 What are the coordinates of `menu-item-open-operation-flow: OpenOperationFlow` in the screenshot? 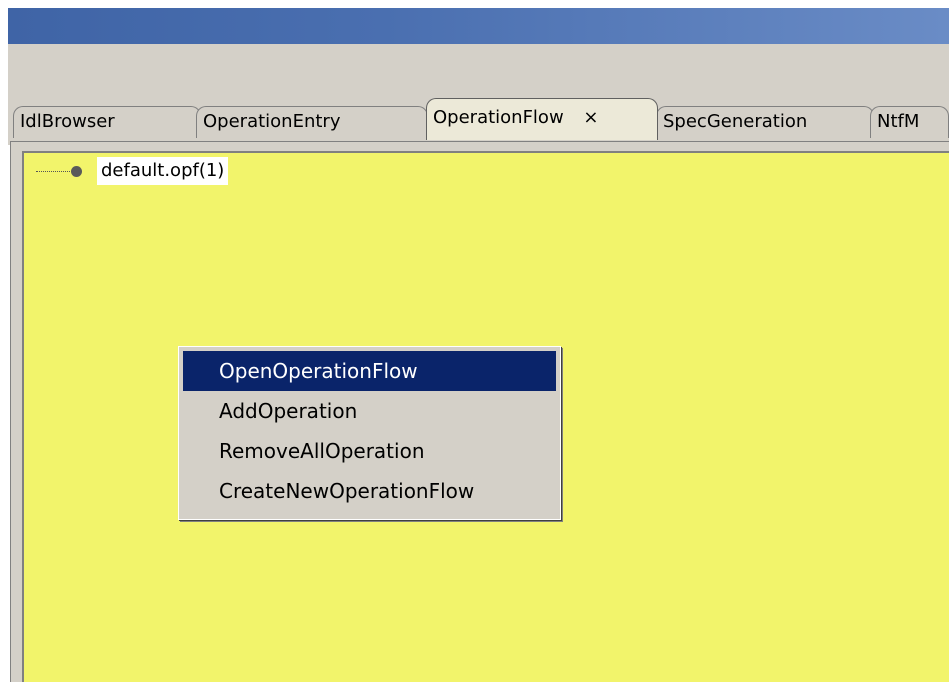 It's located at (369, 371).